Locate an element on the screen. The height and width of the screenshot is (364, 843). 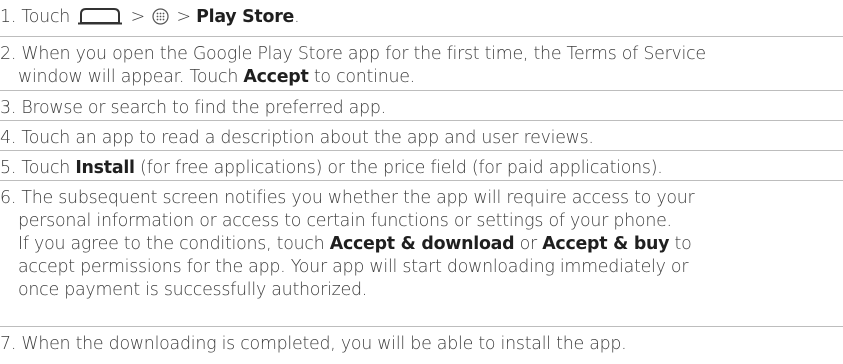
step-text-line-2: window will appear. Touch is located at coordinates (128, 77).